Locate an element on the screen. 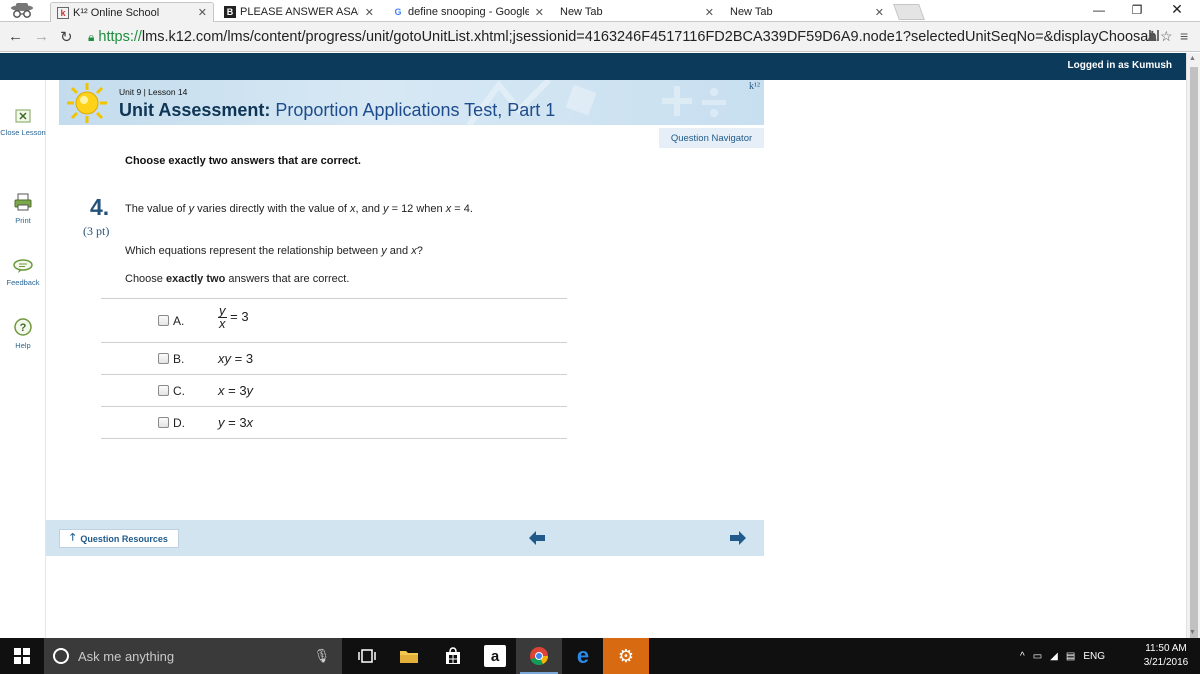  taskbar-amazon: a is located at coordinates (495, 656).